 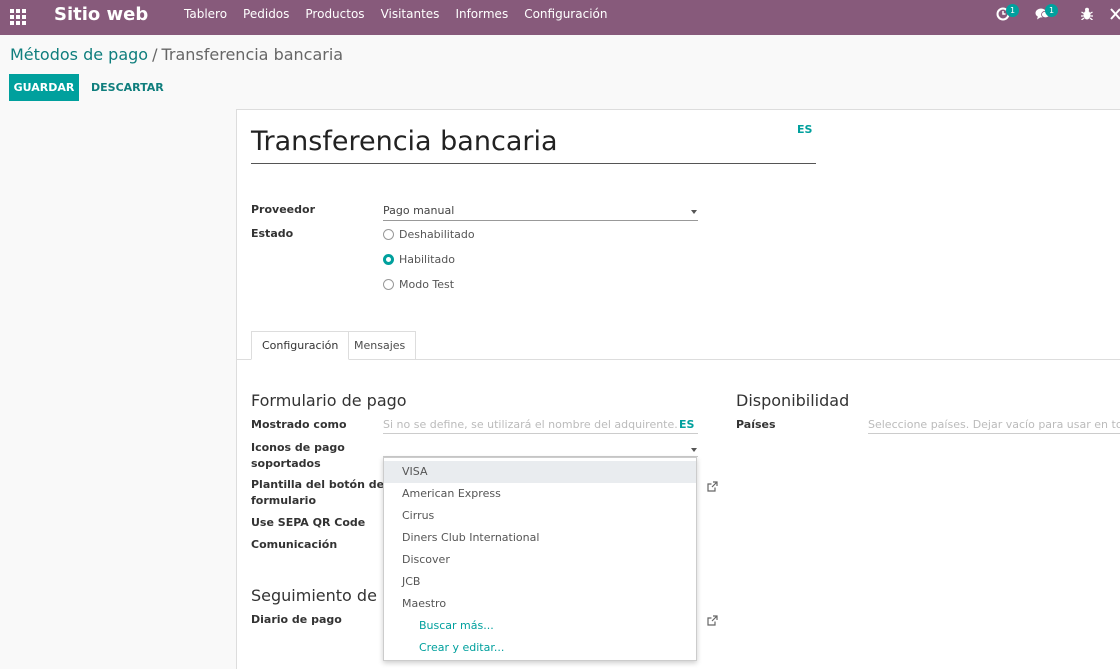 I want to click on radio-checked-icon, so click(x=388, y=259).